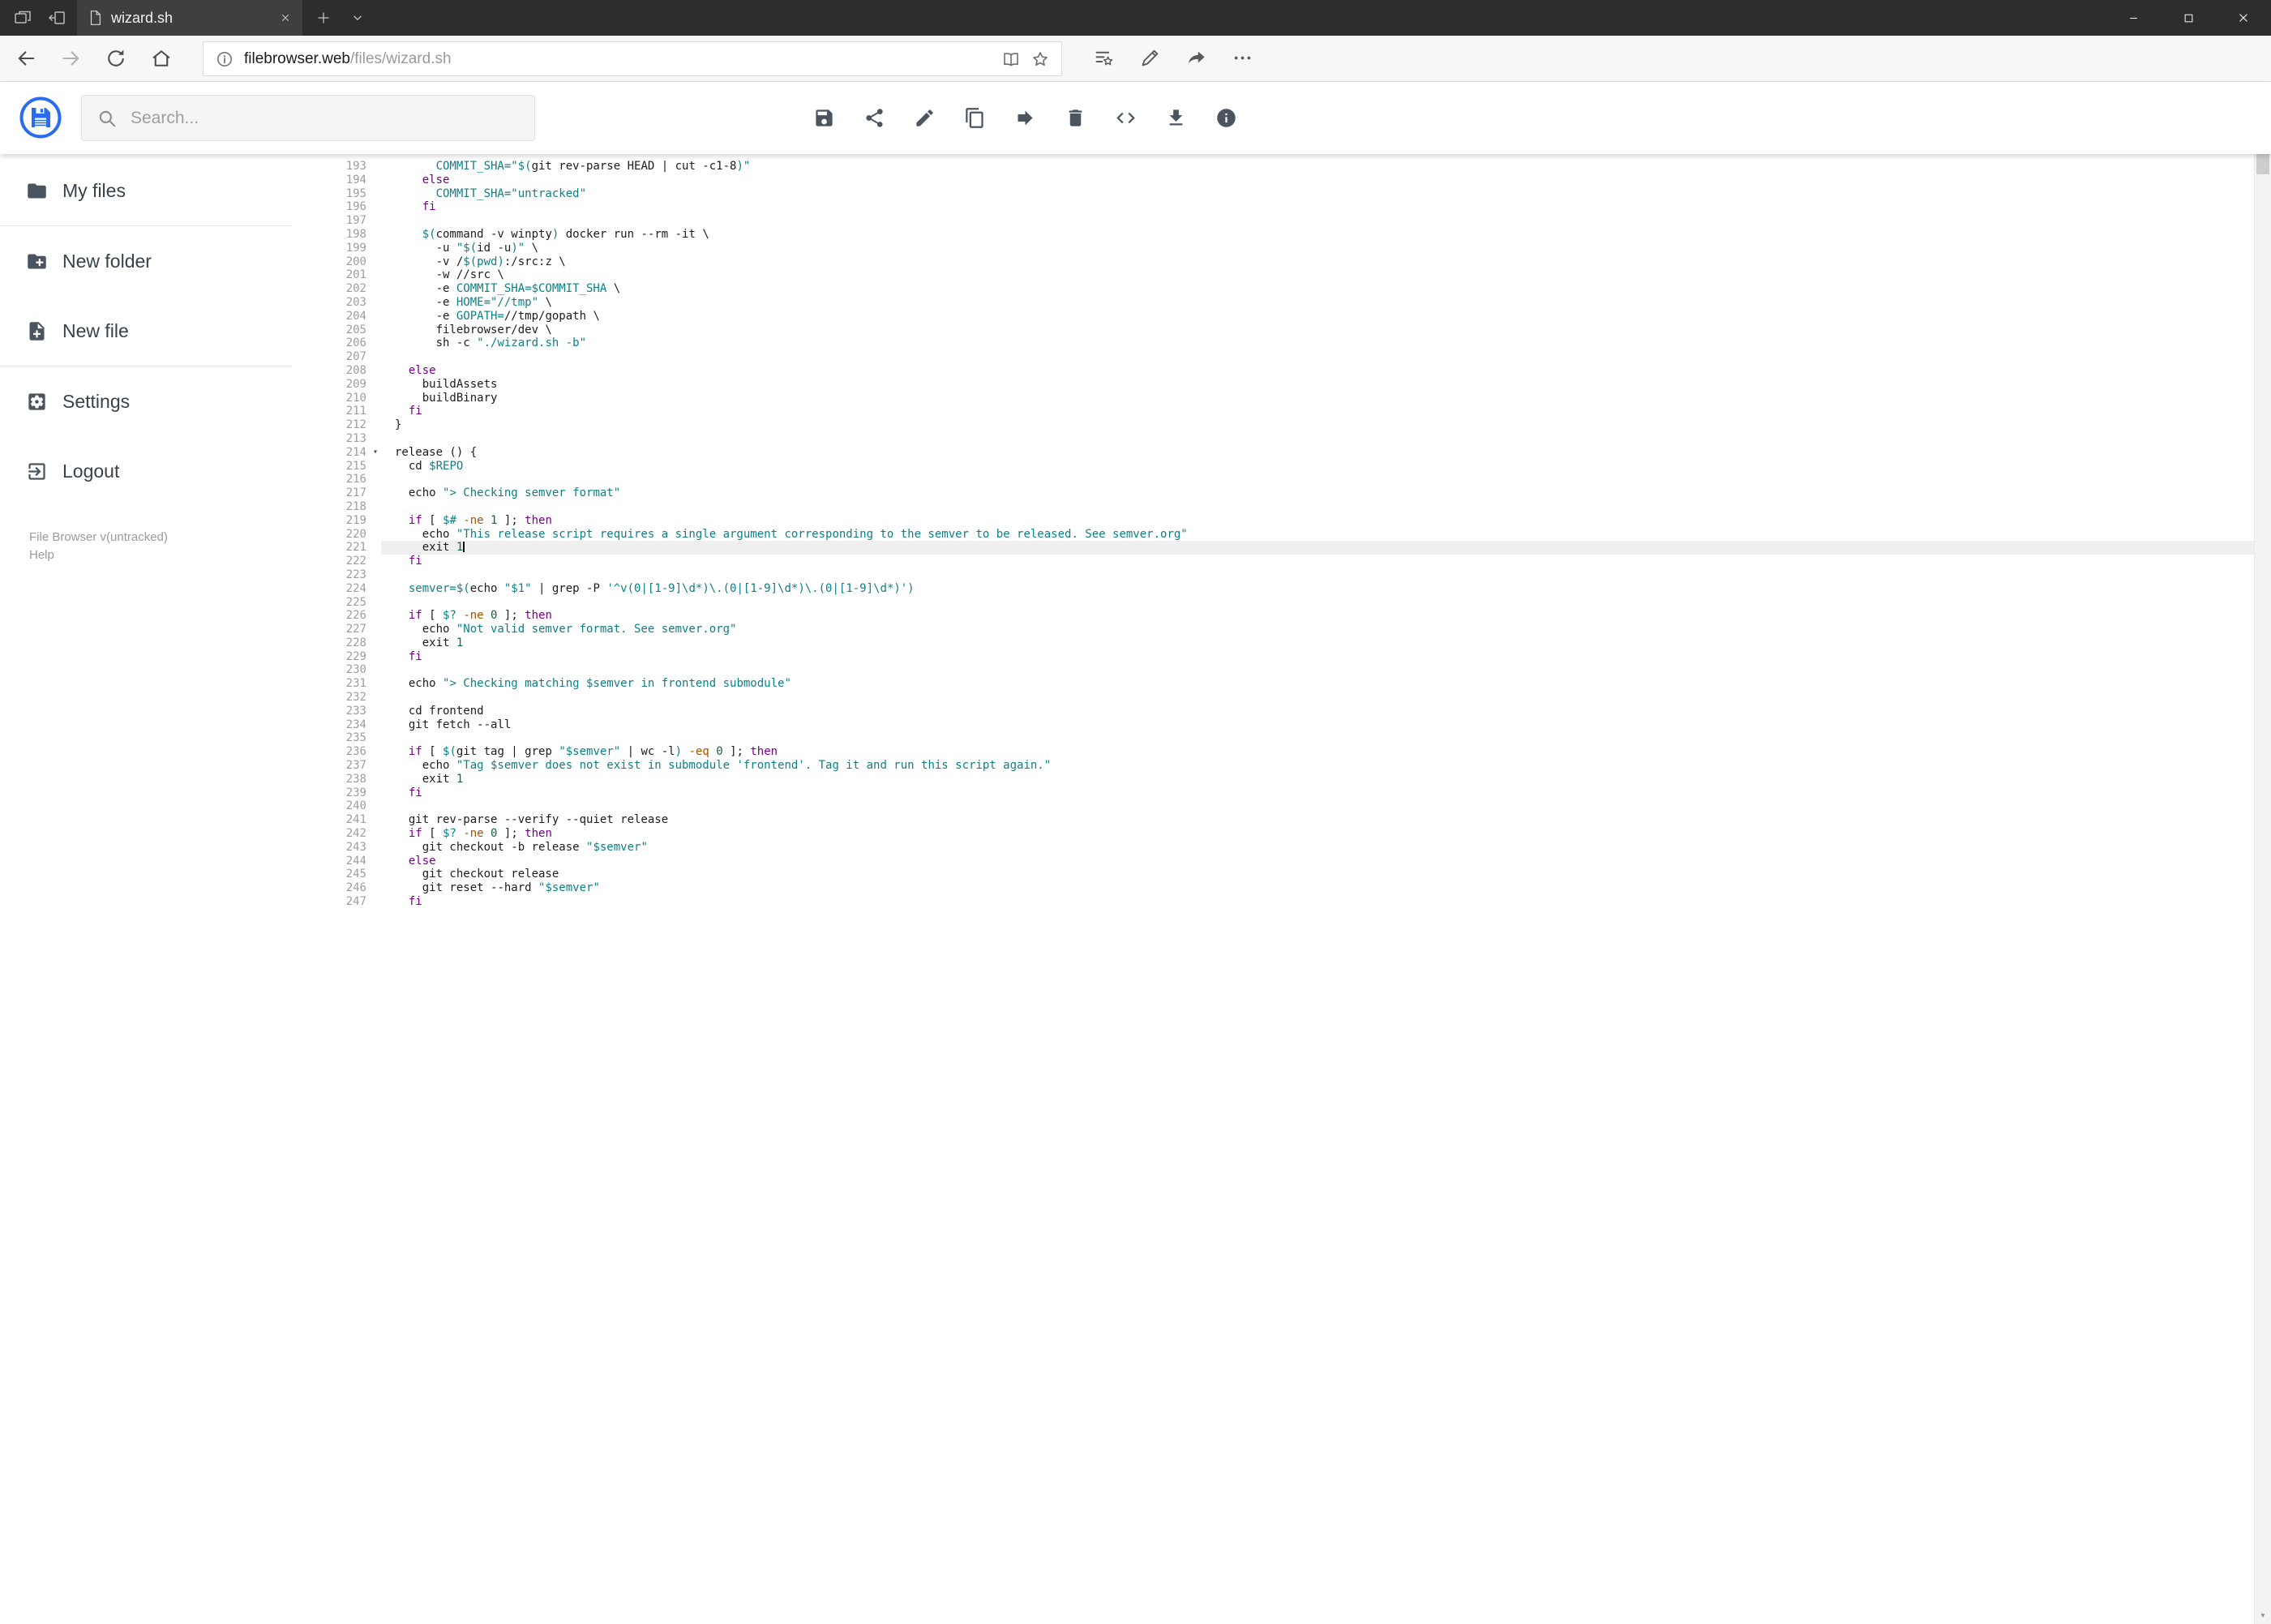  What do you see at coordinates (1273, 249) in the screenshot?
I see `code-line-199: 199 -u "$(id -u)" \` at bounding box center [1273, 249].